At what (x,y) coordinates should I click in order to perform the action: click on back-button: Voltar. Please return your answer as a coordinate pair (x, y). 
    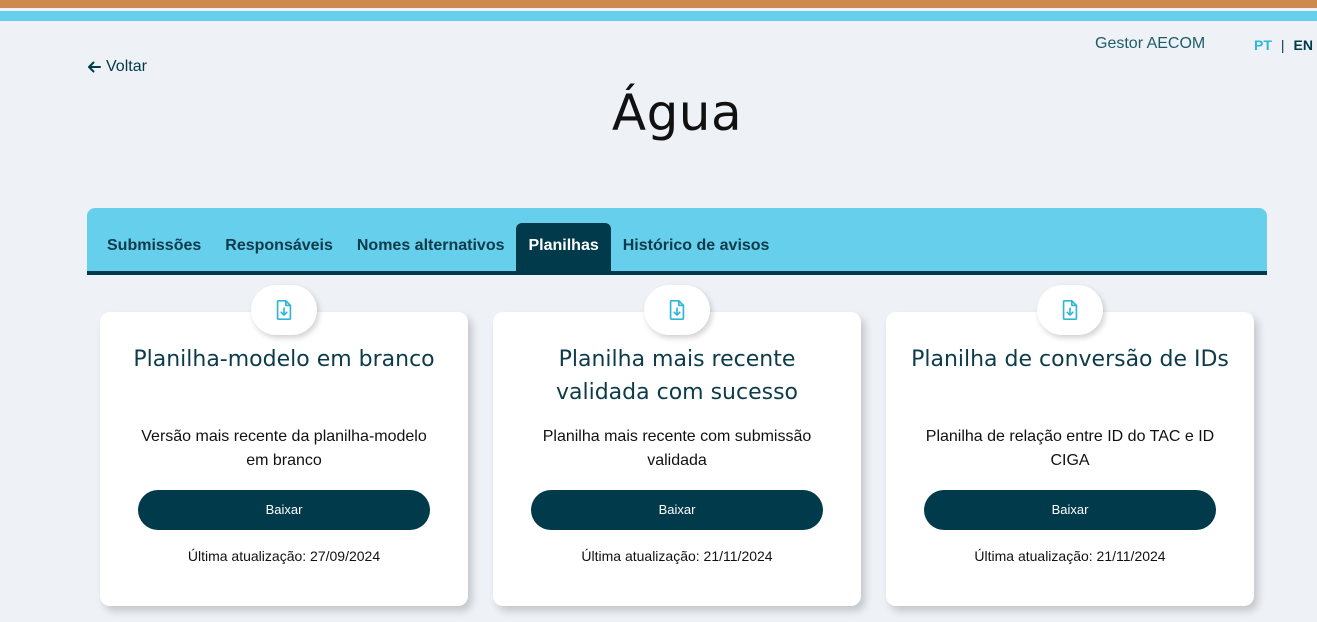
    Looking at the image, I should click on (116, 67).